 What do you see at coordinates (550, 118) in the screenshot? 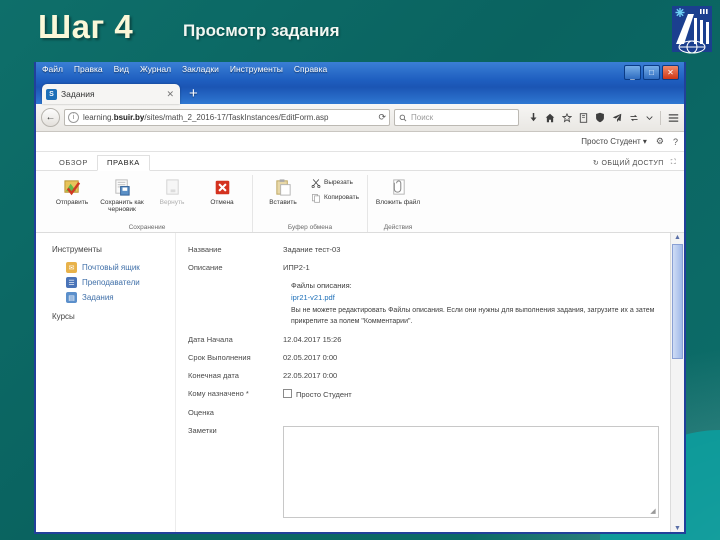
I see `home-icon` at bounding box center [550, 118].